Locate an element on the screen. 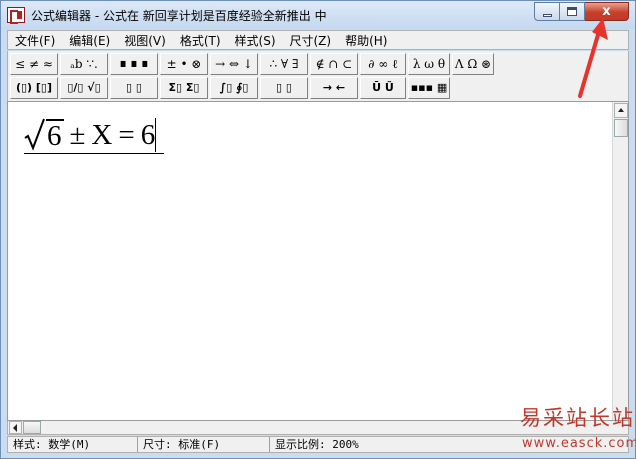  watermark-url: www.easck.com is located at coordinates (579, 443).